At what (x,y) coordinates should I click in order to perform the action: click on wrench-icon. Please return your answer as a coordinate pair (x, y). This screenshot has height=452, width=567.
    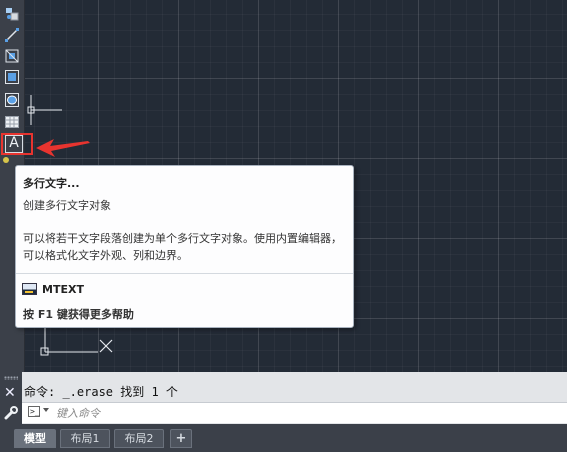
    Looking at the image, I should click on (11, 413).